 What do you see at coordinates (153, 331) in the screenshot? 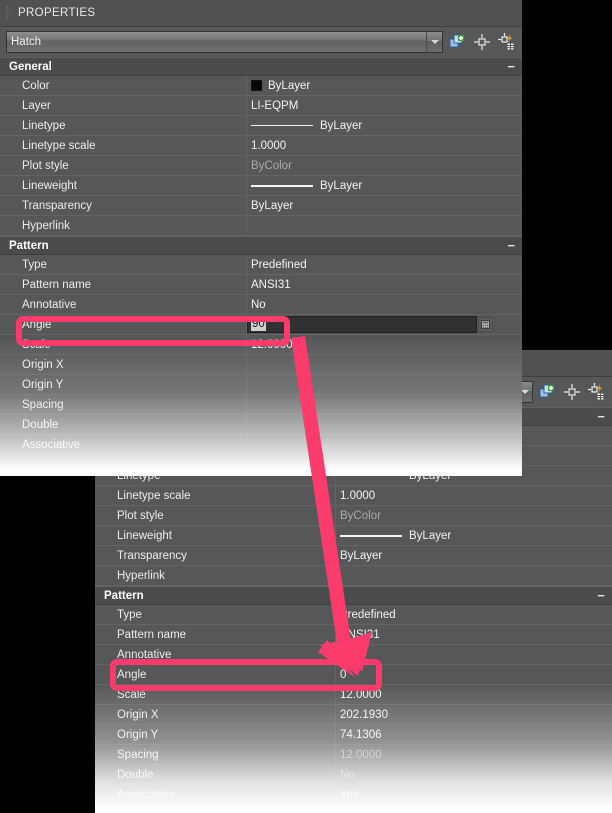
I see `angle-row-highlight-before` at bounding box center [153, 331].